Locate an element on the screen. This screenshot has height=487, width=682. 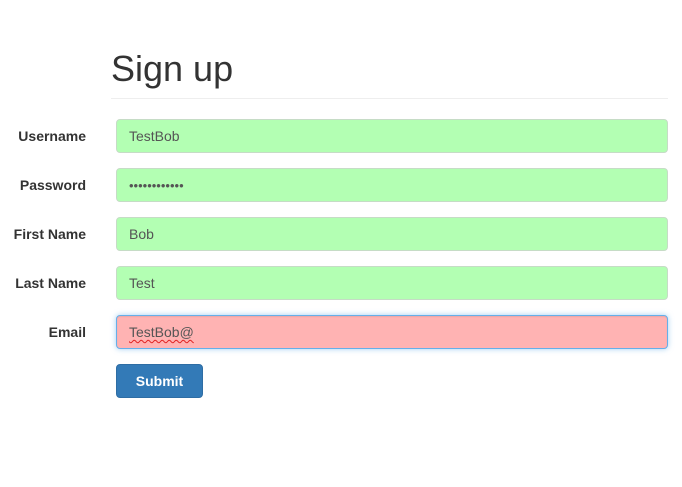
last-name-label: Last Name is located at coordinates (50, 283).